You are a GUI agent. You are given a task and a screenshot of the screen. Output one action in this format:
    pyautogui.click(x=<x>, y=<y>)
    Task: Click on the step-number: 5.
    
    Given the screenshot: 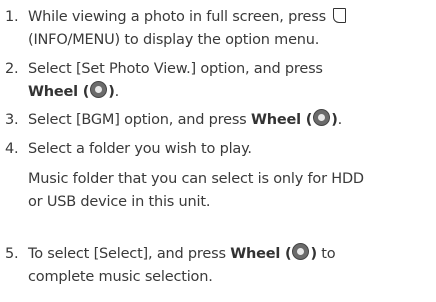 What is the action you would take?
    pyautogui.click(x=12, y=254)
    